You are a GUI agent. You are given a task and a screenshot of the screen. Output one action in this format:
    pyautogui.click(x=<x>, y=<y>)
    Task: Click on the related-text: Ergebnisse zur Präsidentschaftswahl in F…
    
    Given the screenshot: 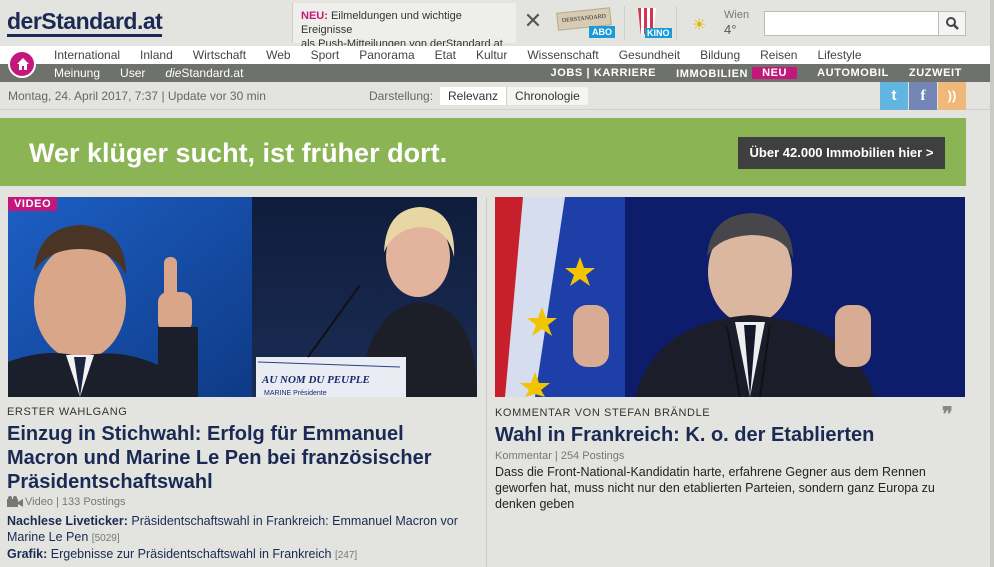 What is the action you would take?
    pyautogui.click(x=191, y=554)
    